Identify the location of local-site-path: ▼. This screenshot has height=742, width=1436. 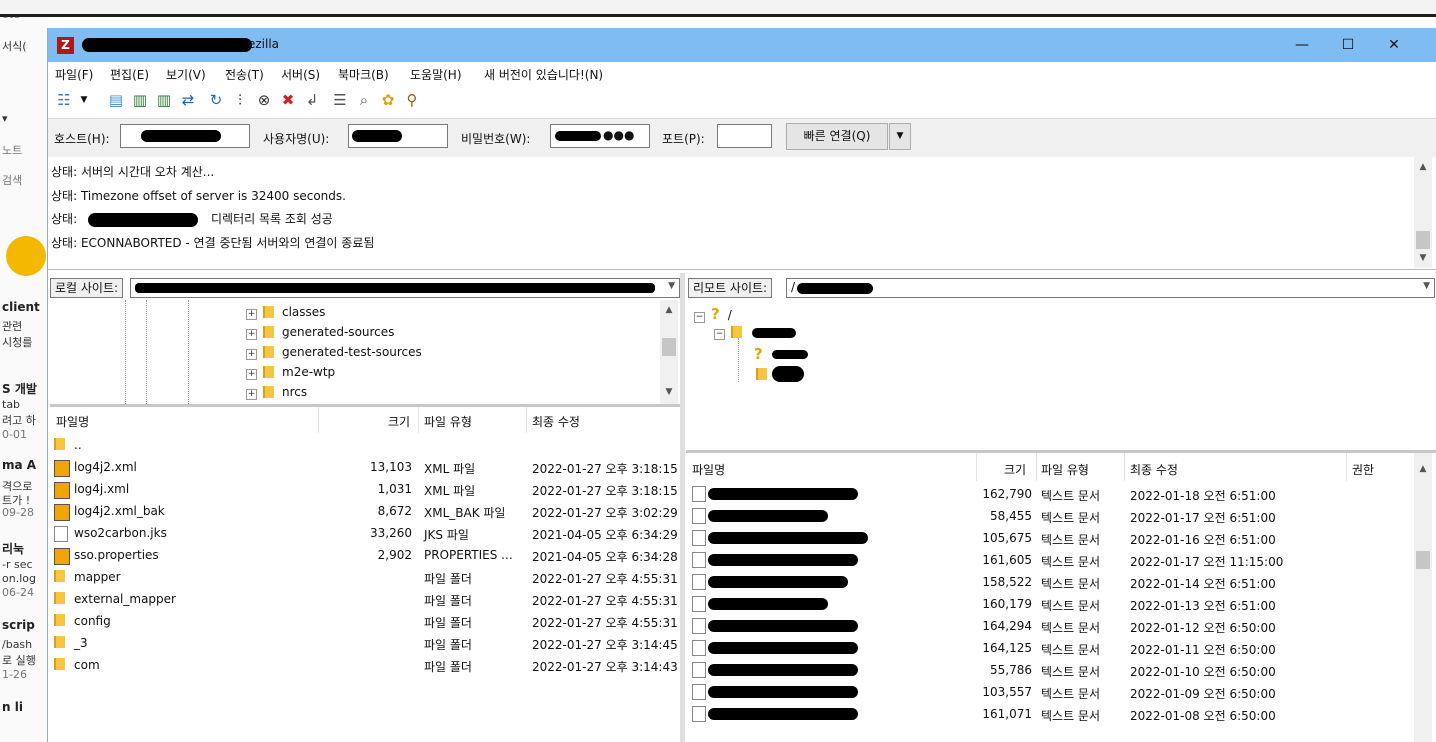
(405, 288).